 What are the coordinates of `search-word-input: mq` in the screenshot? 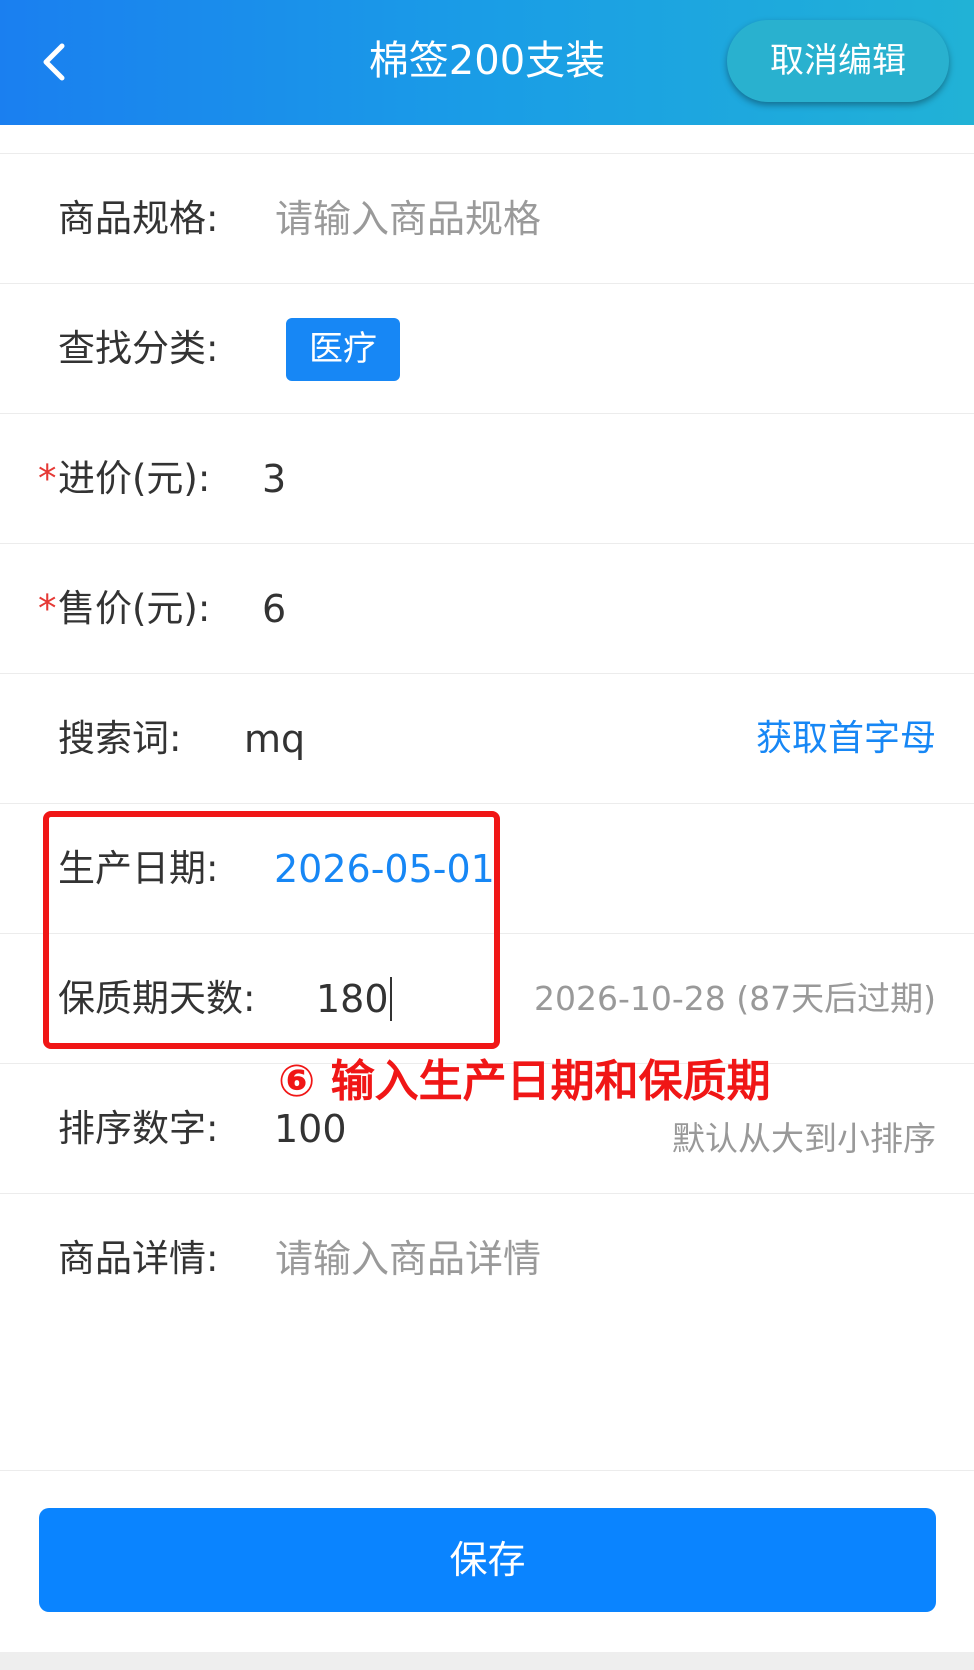 It's located at (274, 739).